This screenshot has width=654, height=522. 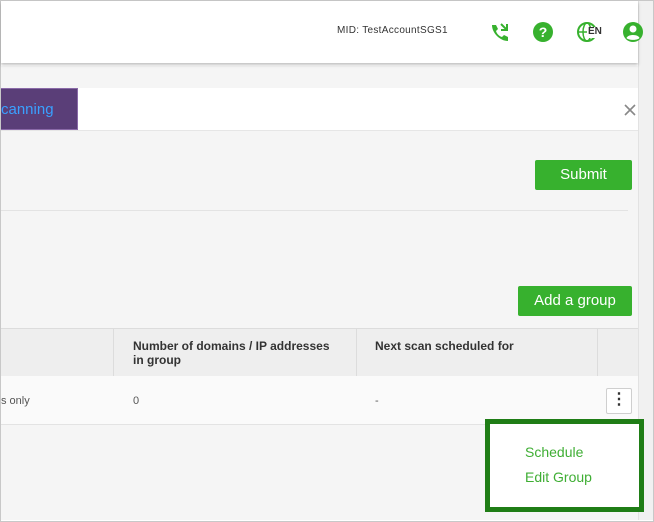 What do you see at coordinates (27, 109) in the screenshot?
I see `tab-scanning-label: canning` at bounding box center [27, 109].